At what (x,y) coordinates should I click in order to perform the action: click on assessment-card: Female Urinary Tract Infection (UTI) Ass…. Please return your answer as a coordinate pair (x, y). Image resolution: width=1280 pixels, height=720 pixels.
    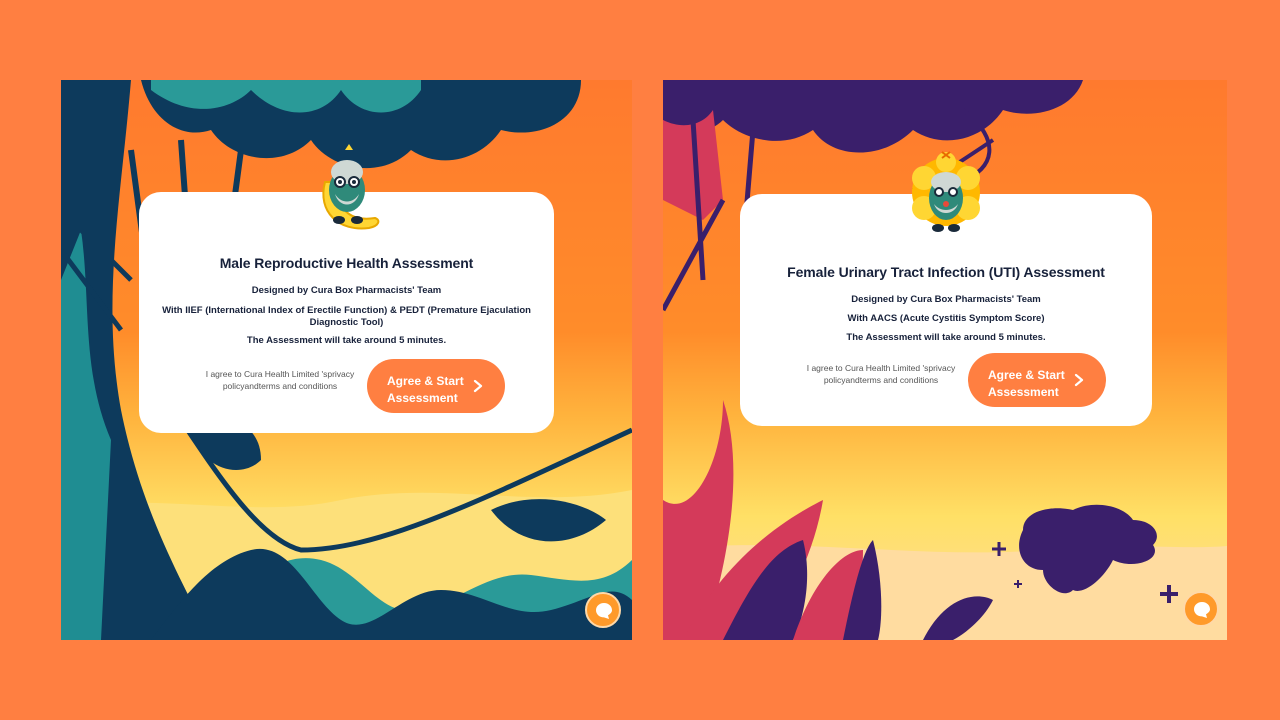
    Looking at the image, I should click on (946, 288).